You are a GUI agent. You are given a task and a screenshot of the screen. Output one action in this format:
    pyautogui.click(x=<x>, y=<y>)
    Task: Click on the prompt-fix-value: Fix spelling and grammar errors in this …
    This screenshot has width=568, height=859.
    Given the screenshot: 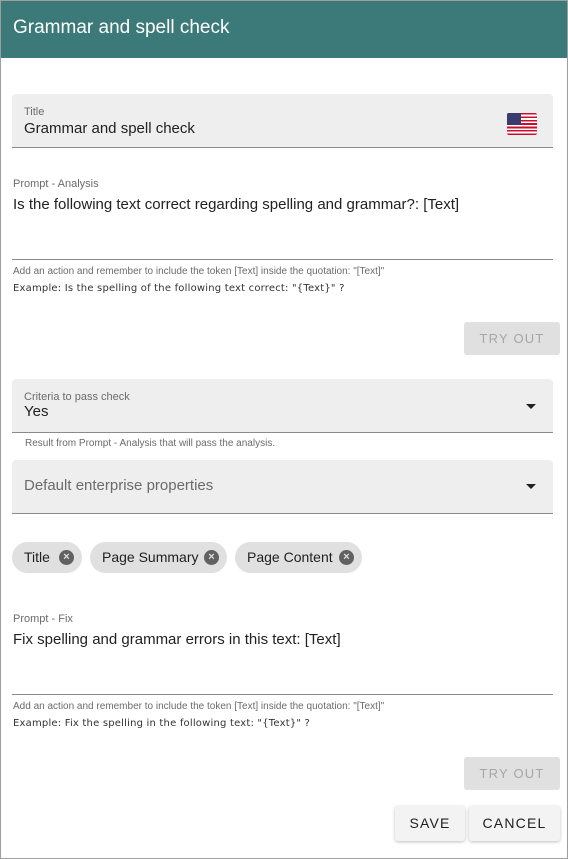 What is the action you would take?
    pyautogui.click(x=177, y=639)
    